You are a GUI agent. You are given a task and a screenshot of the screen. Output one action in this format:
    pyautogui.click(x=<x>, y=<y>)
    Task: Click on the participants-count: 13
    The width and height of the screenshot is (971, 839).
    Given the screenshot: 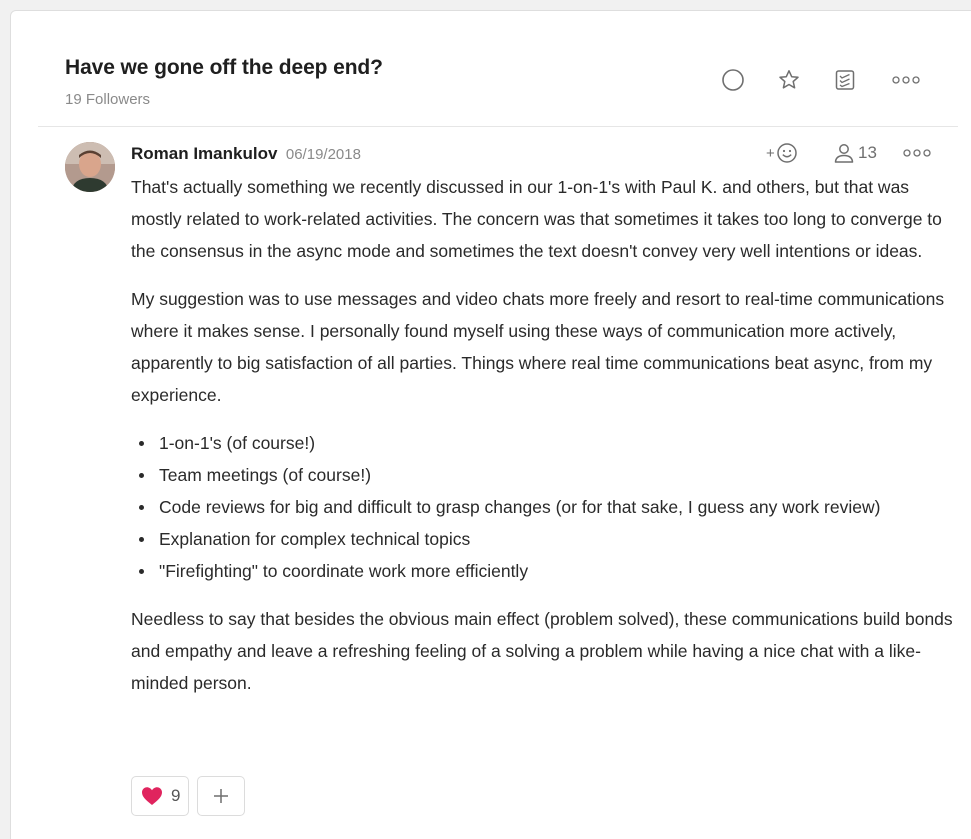 What is the action you would take?
    pyautogui.click(x=867, y=152)
    